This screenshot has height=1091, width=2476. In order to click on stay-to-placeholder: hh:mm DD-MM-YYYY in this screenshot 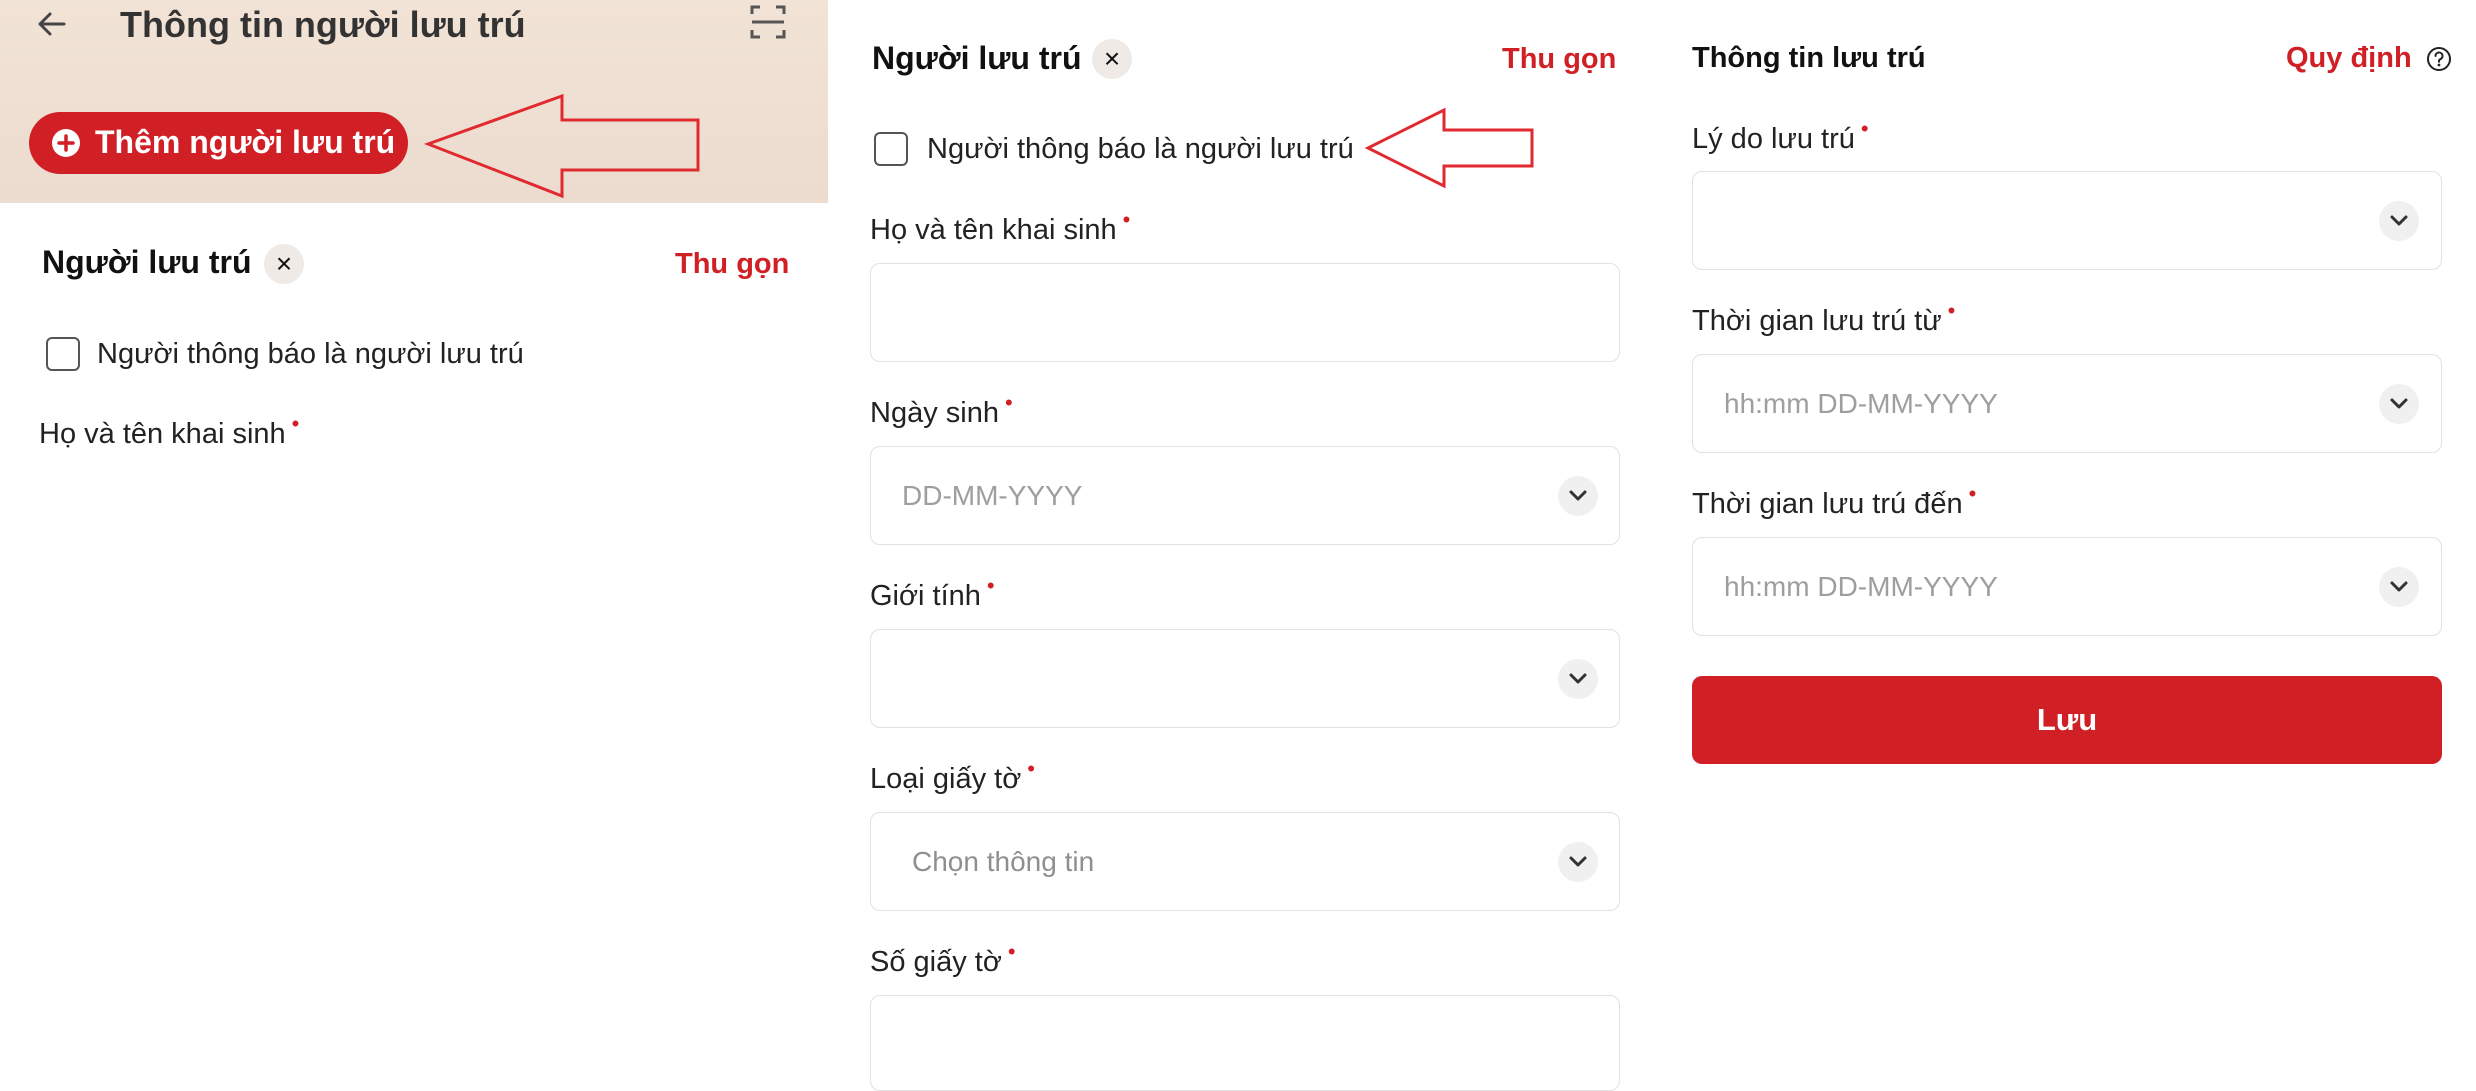, I will do `click(1861, 586)`.